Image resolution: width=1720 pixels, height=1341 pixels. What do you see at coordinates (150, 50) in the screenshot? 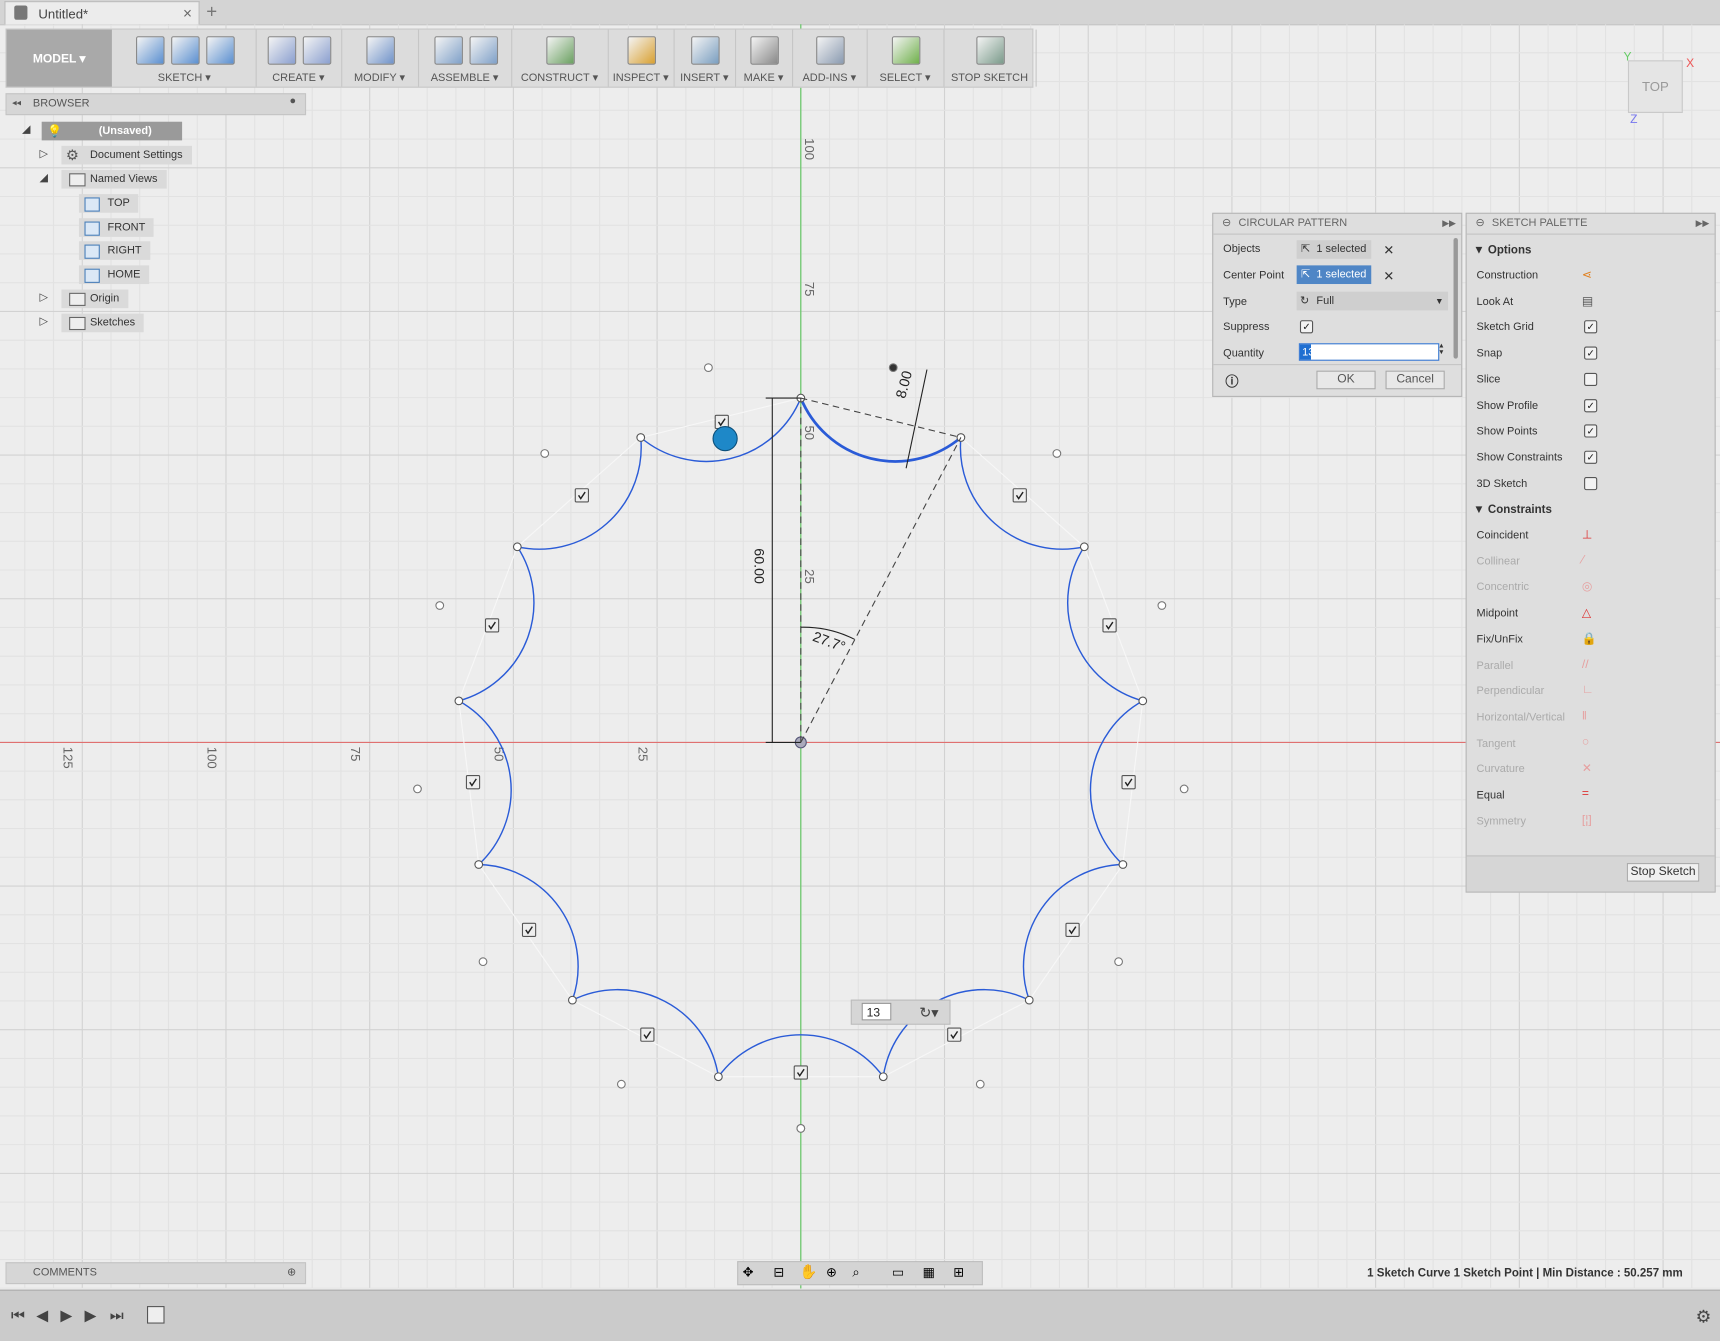
I see `create-sketch-icon` at bounding box center [150, 50].